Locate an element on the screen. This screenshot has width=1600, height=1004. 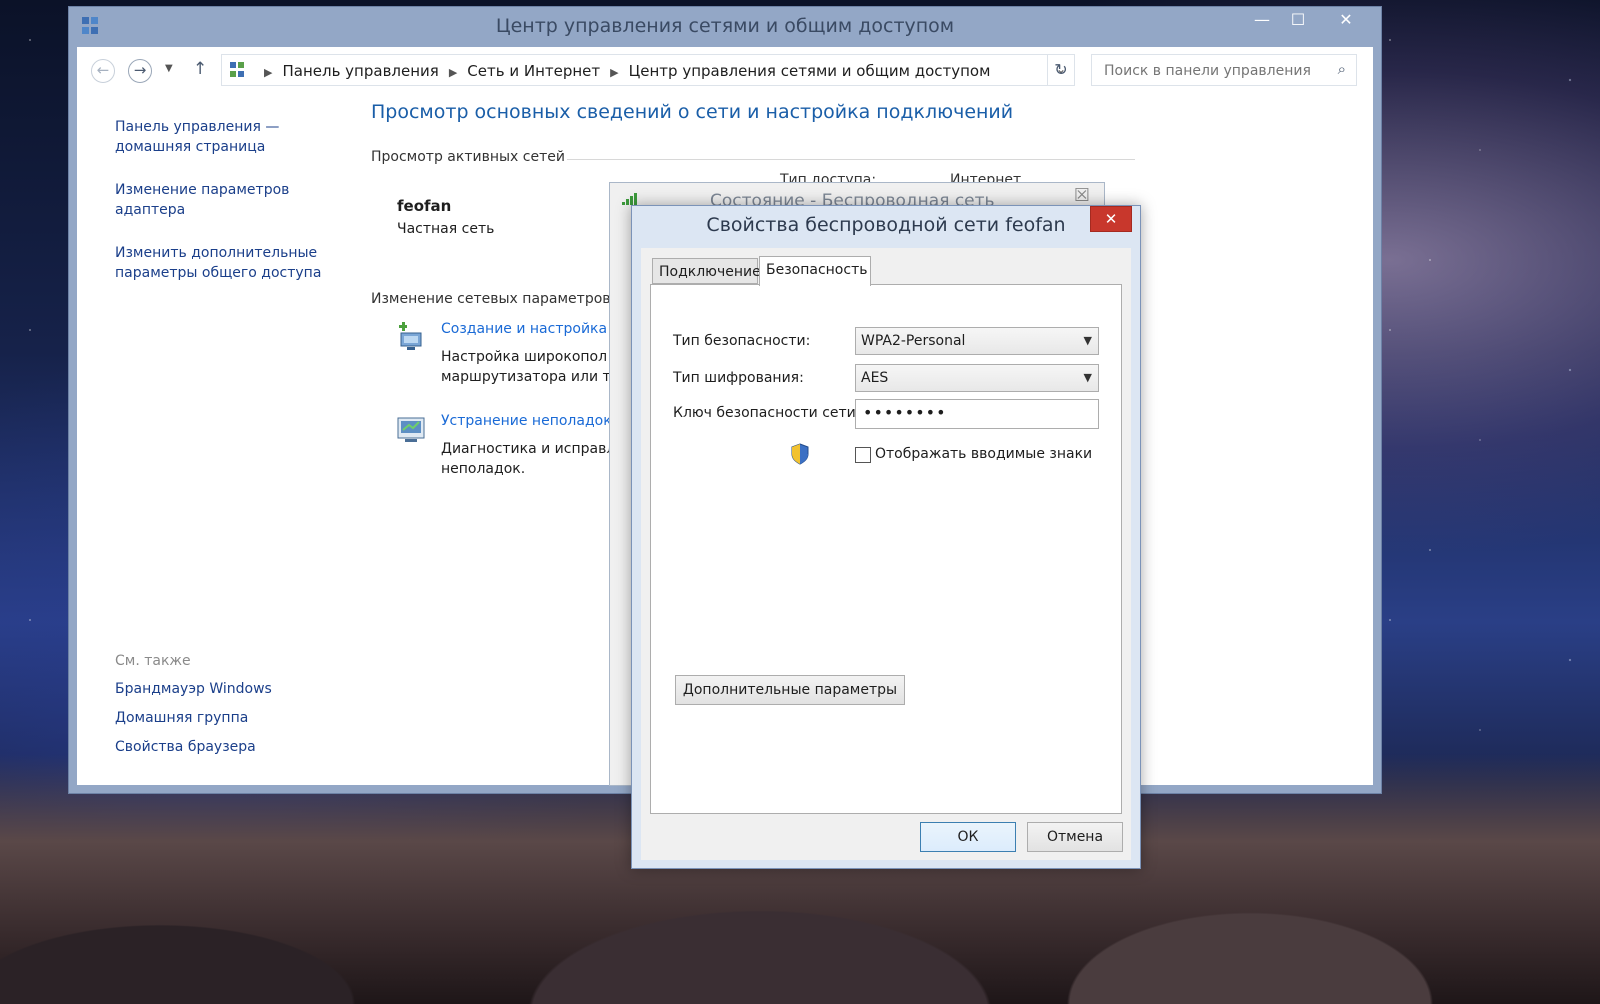
show-characters-checkbox is located at coordinates (863, 455).